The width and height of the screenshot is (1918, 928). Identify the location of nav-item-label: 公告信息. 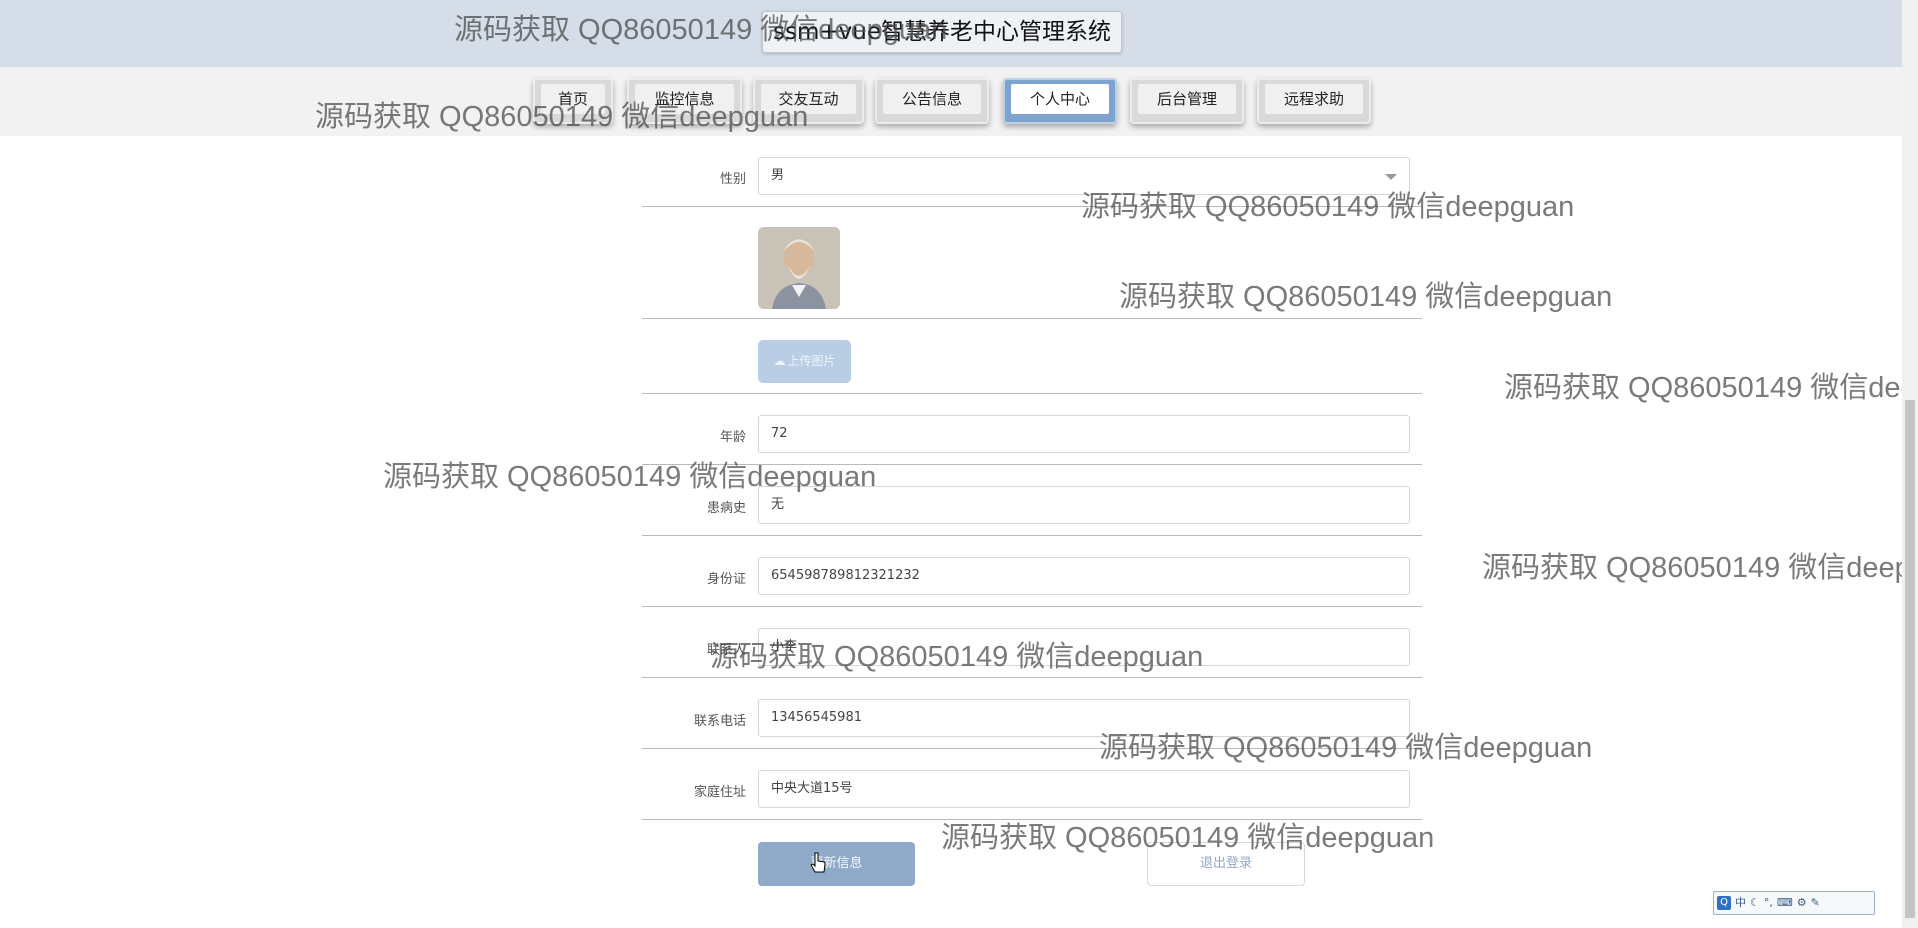
(932, 99).